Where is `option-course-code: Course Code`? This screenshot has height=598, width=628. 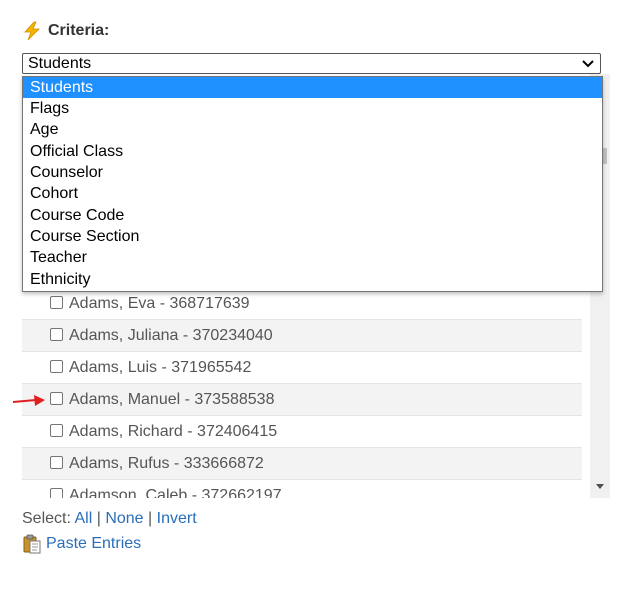 option-course-code: Course Code is located at coordinates (312, 215).